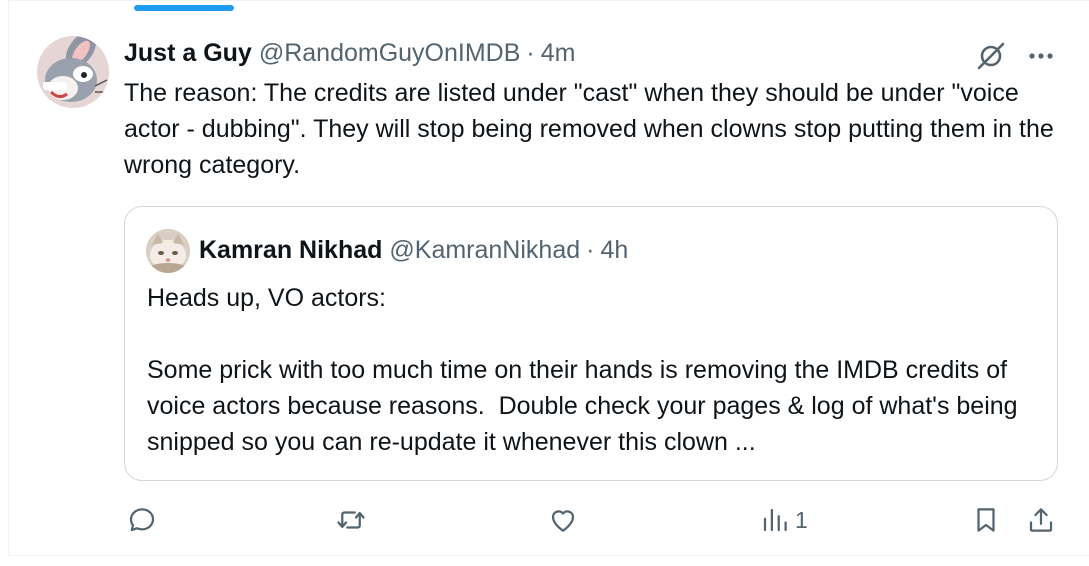  I want to click on author-avatar, so click(73, 72).